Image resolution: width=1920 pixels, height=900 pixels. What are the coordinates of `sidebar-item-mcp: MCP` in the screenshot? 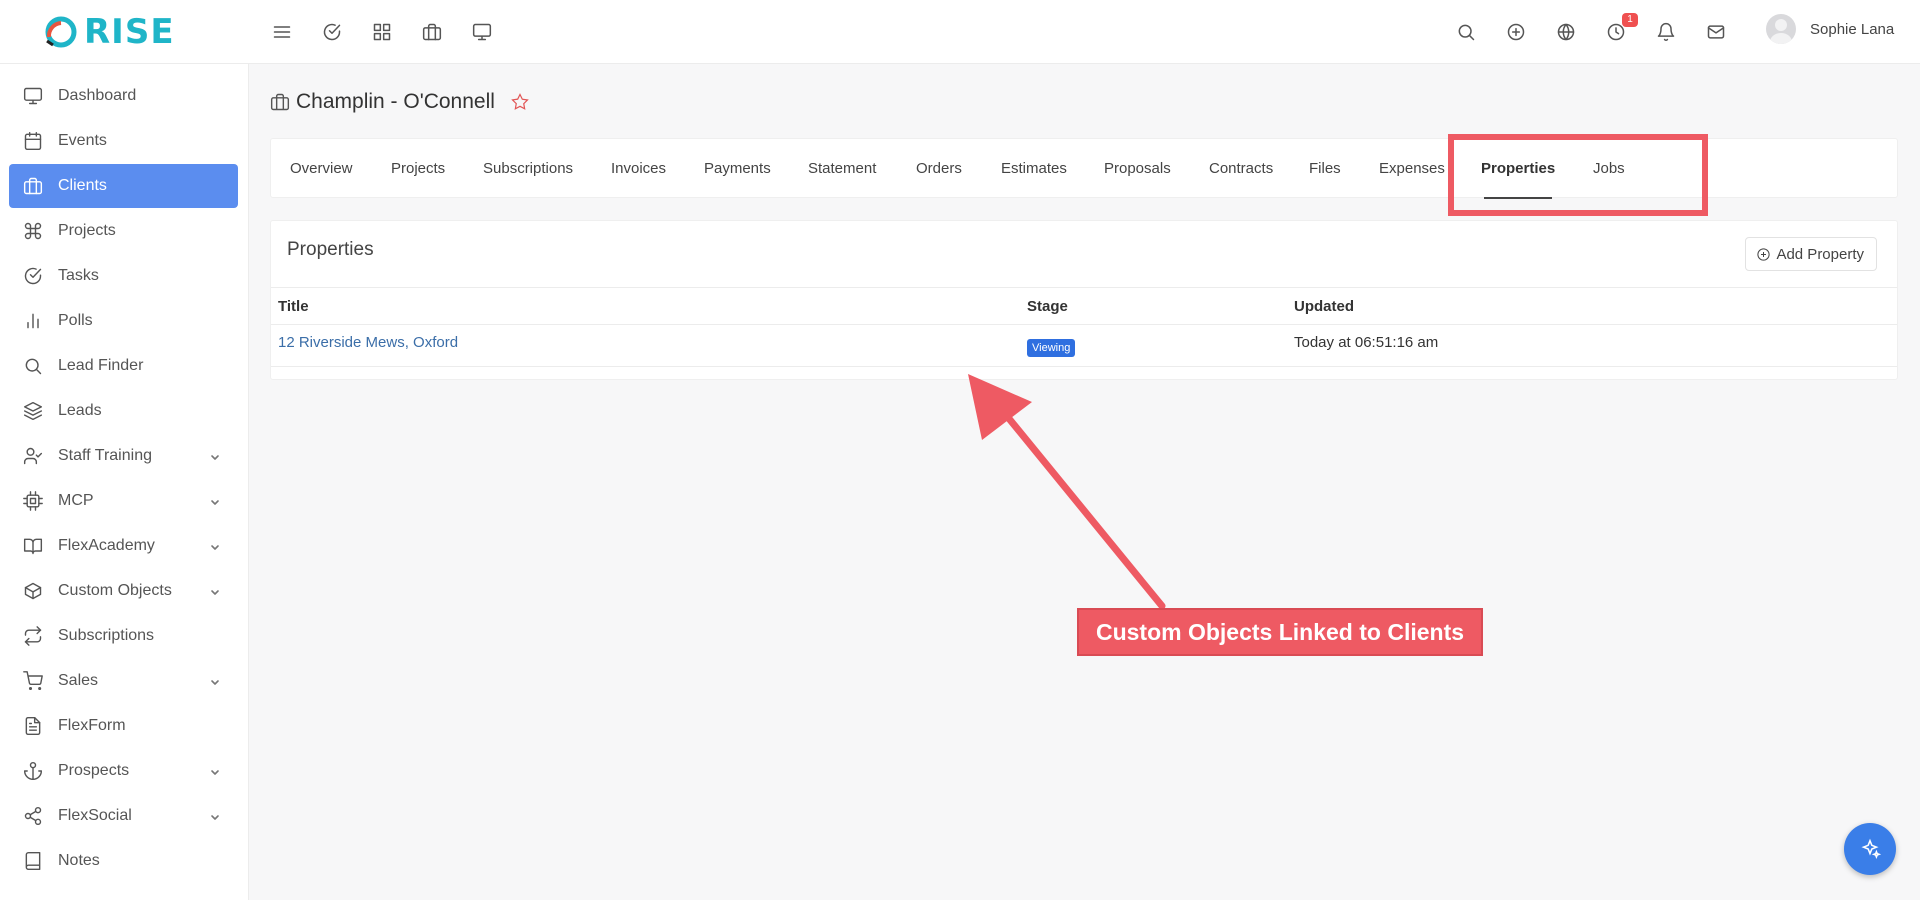 It's located at (123, 501).